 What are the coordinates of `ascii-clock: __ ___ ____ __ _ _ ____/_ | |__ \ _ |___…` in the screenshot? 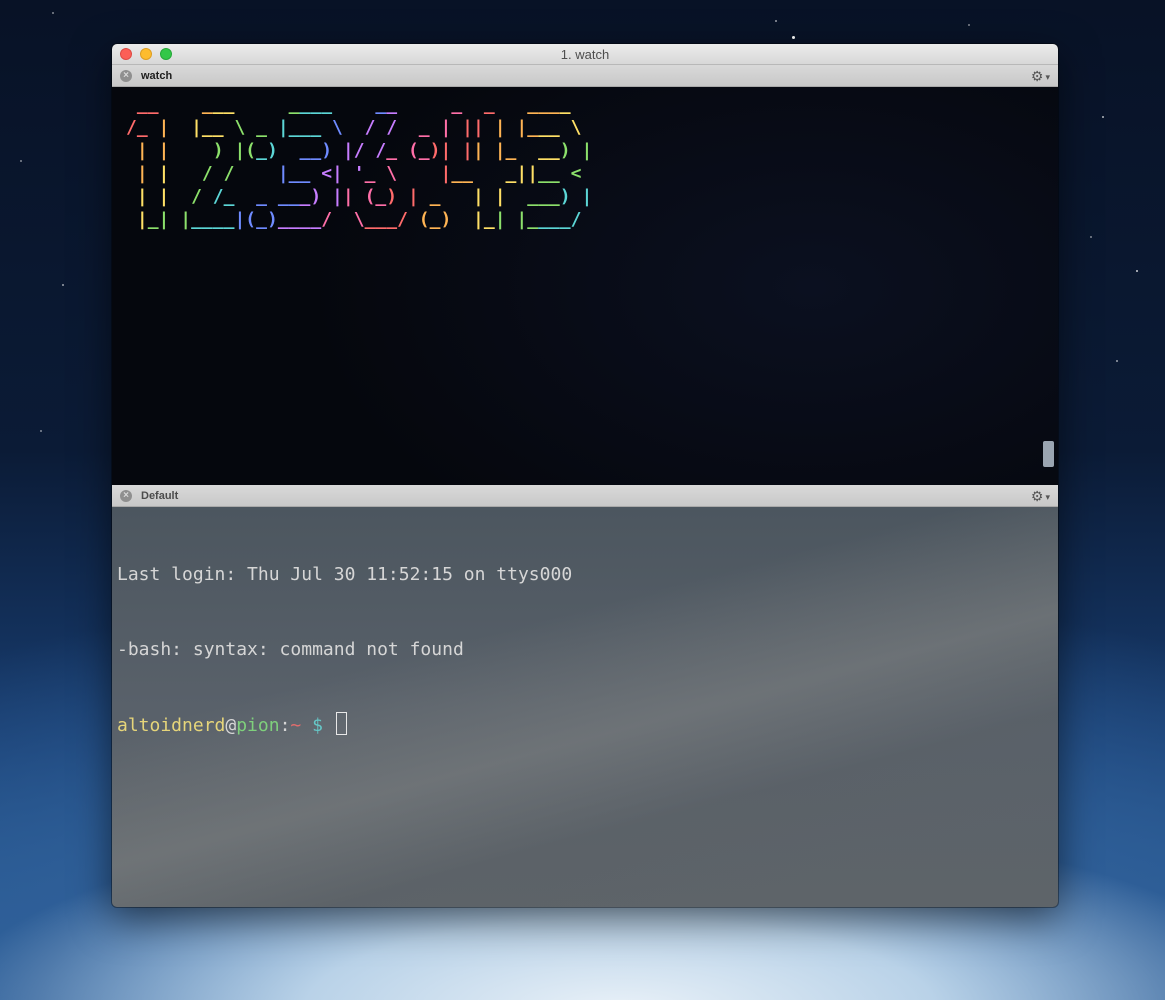 It's located at (359, 162).